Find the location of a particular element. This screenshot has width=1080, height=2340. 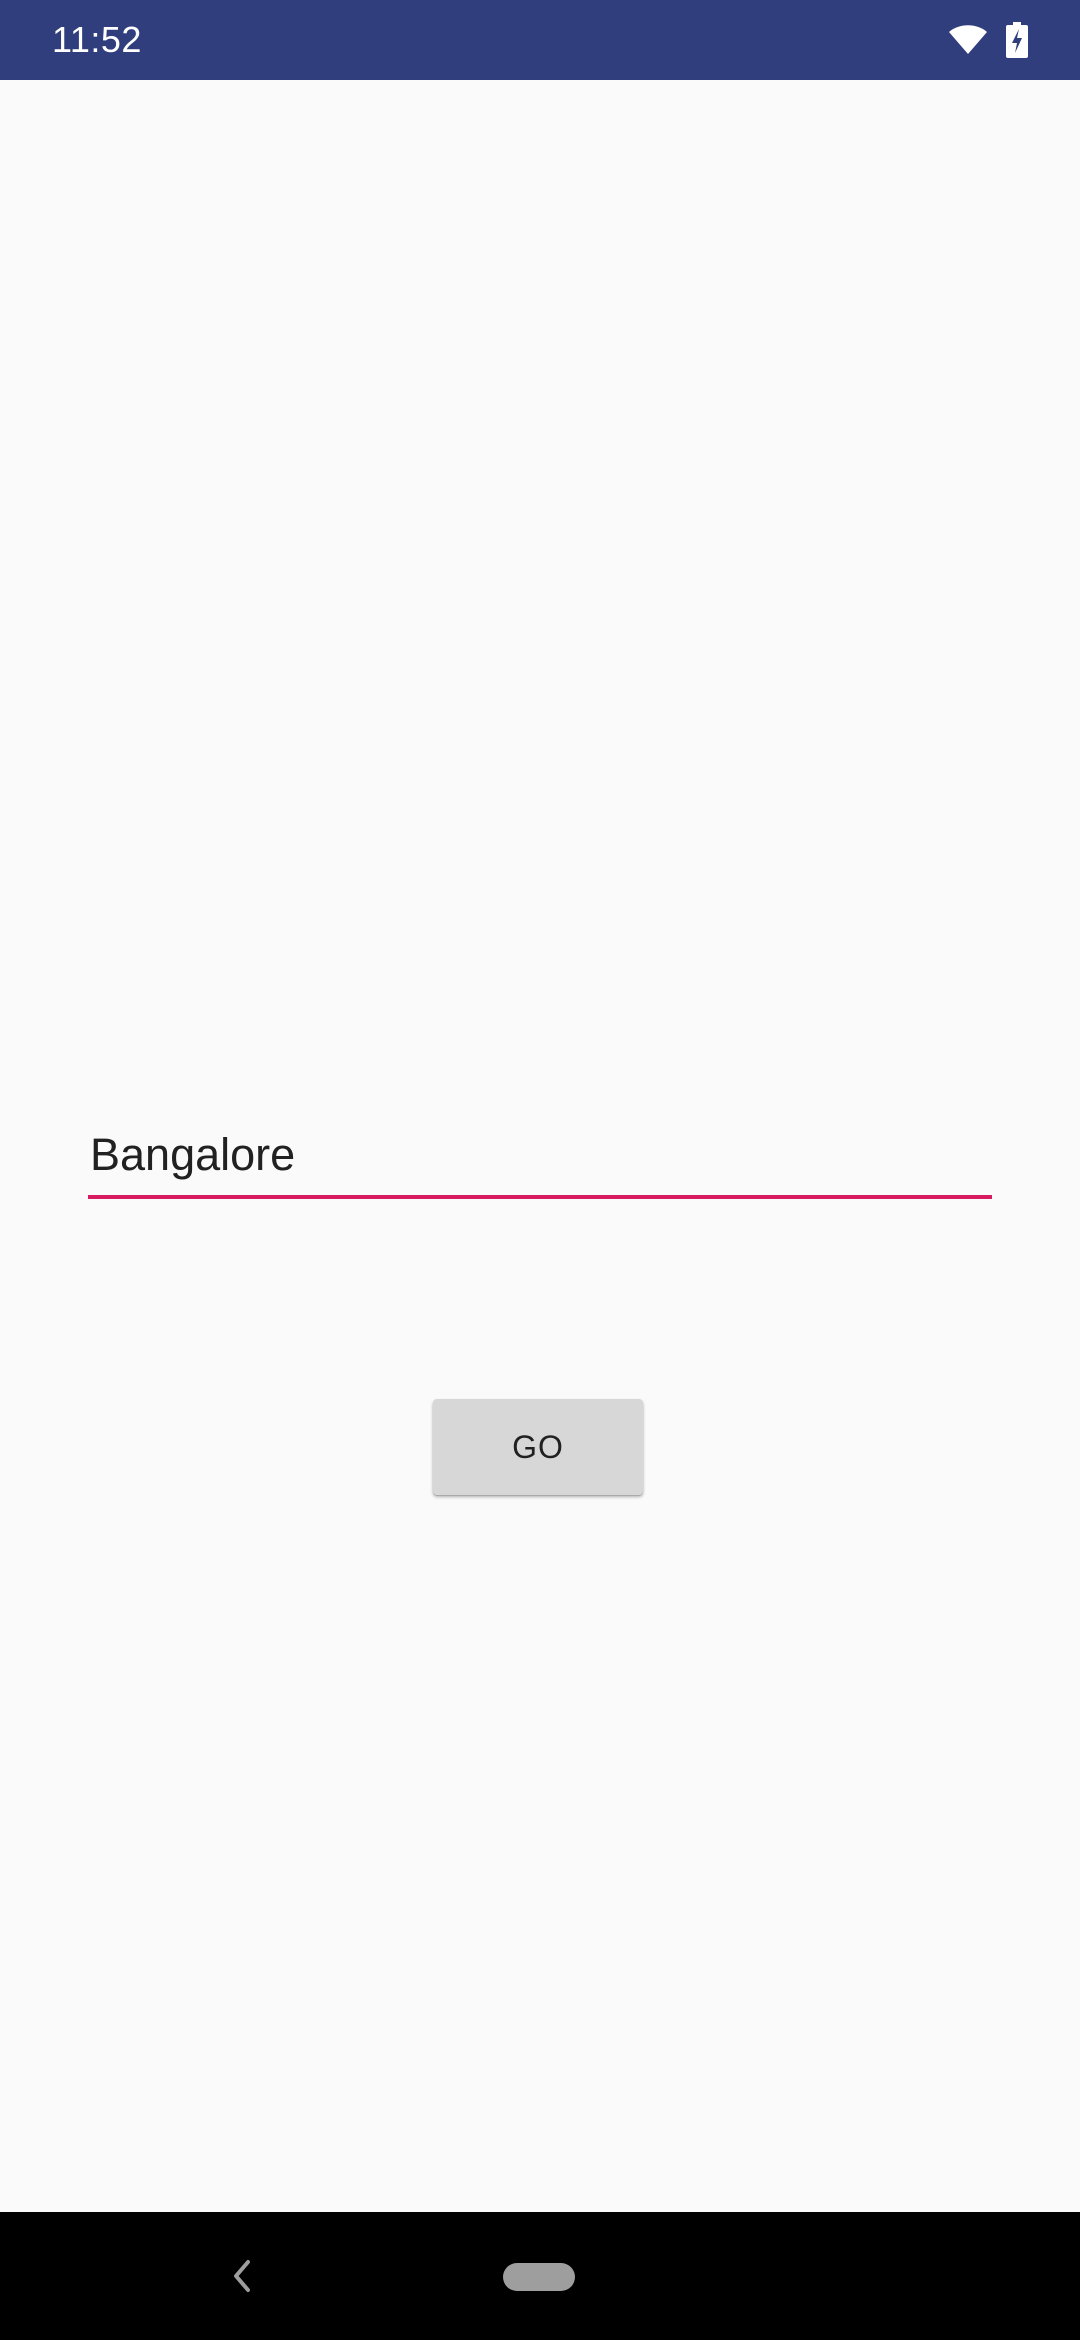

navigation-bar is located at coordinates (540, 2276).